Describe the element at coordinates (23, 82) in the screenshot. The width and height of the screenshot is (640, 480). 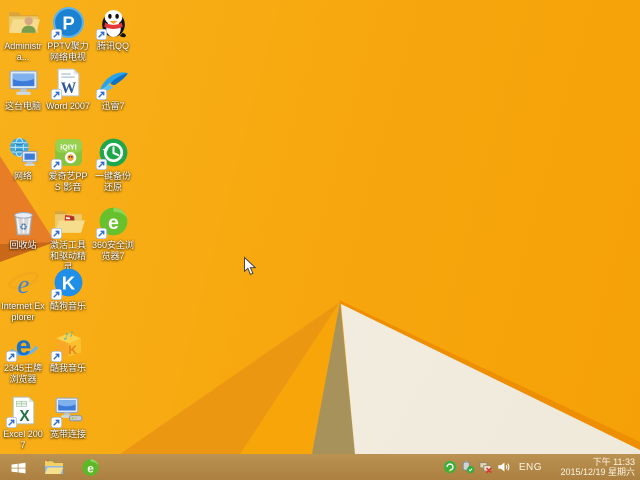
I see `this-pc-icon` at that location.